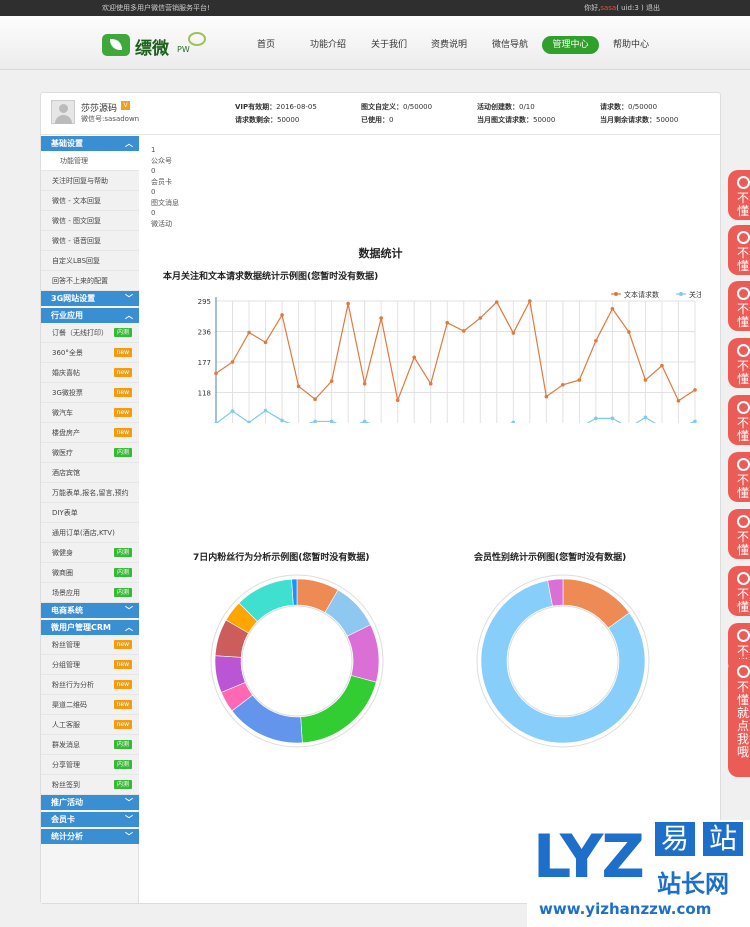 This screenshot has width=750, height=927. What do you see at coordinates (153, 150) in the screenshot?
I see `summary-count: 1` at bounding box center [153, 150].